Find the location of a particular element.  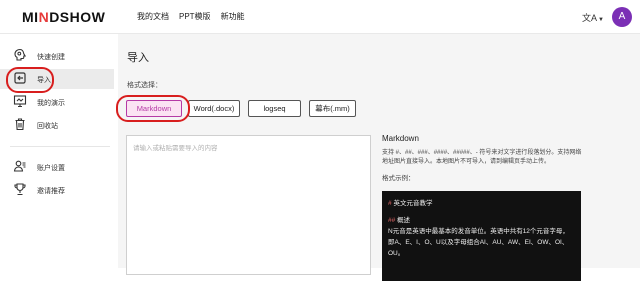

top-bar: MINDSHOW 我的文档 PPT模版 新功能 文A▼ A is located at coordinates (320, 17).